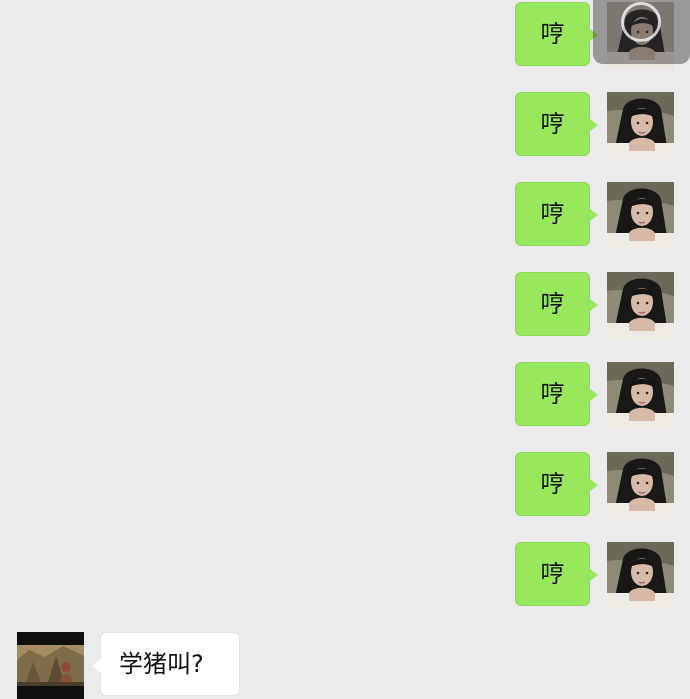 This screenshot has height=699, width=690. What do you see at coordinates (345, 34) in the screenshot?
I see `message-row-1: 哼` at bounding box center [345, 34].